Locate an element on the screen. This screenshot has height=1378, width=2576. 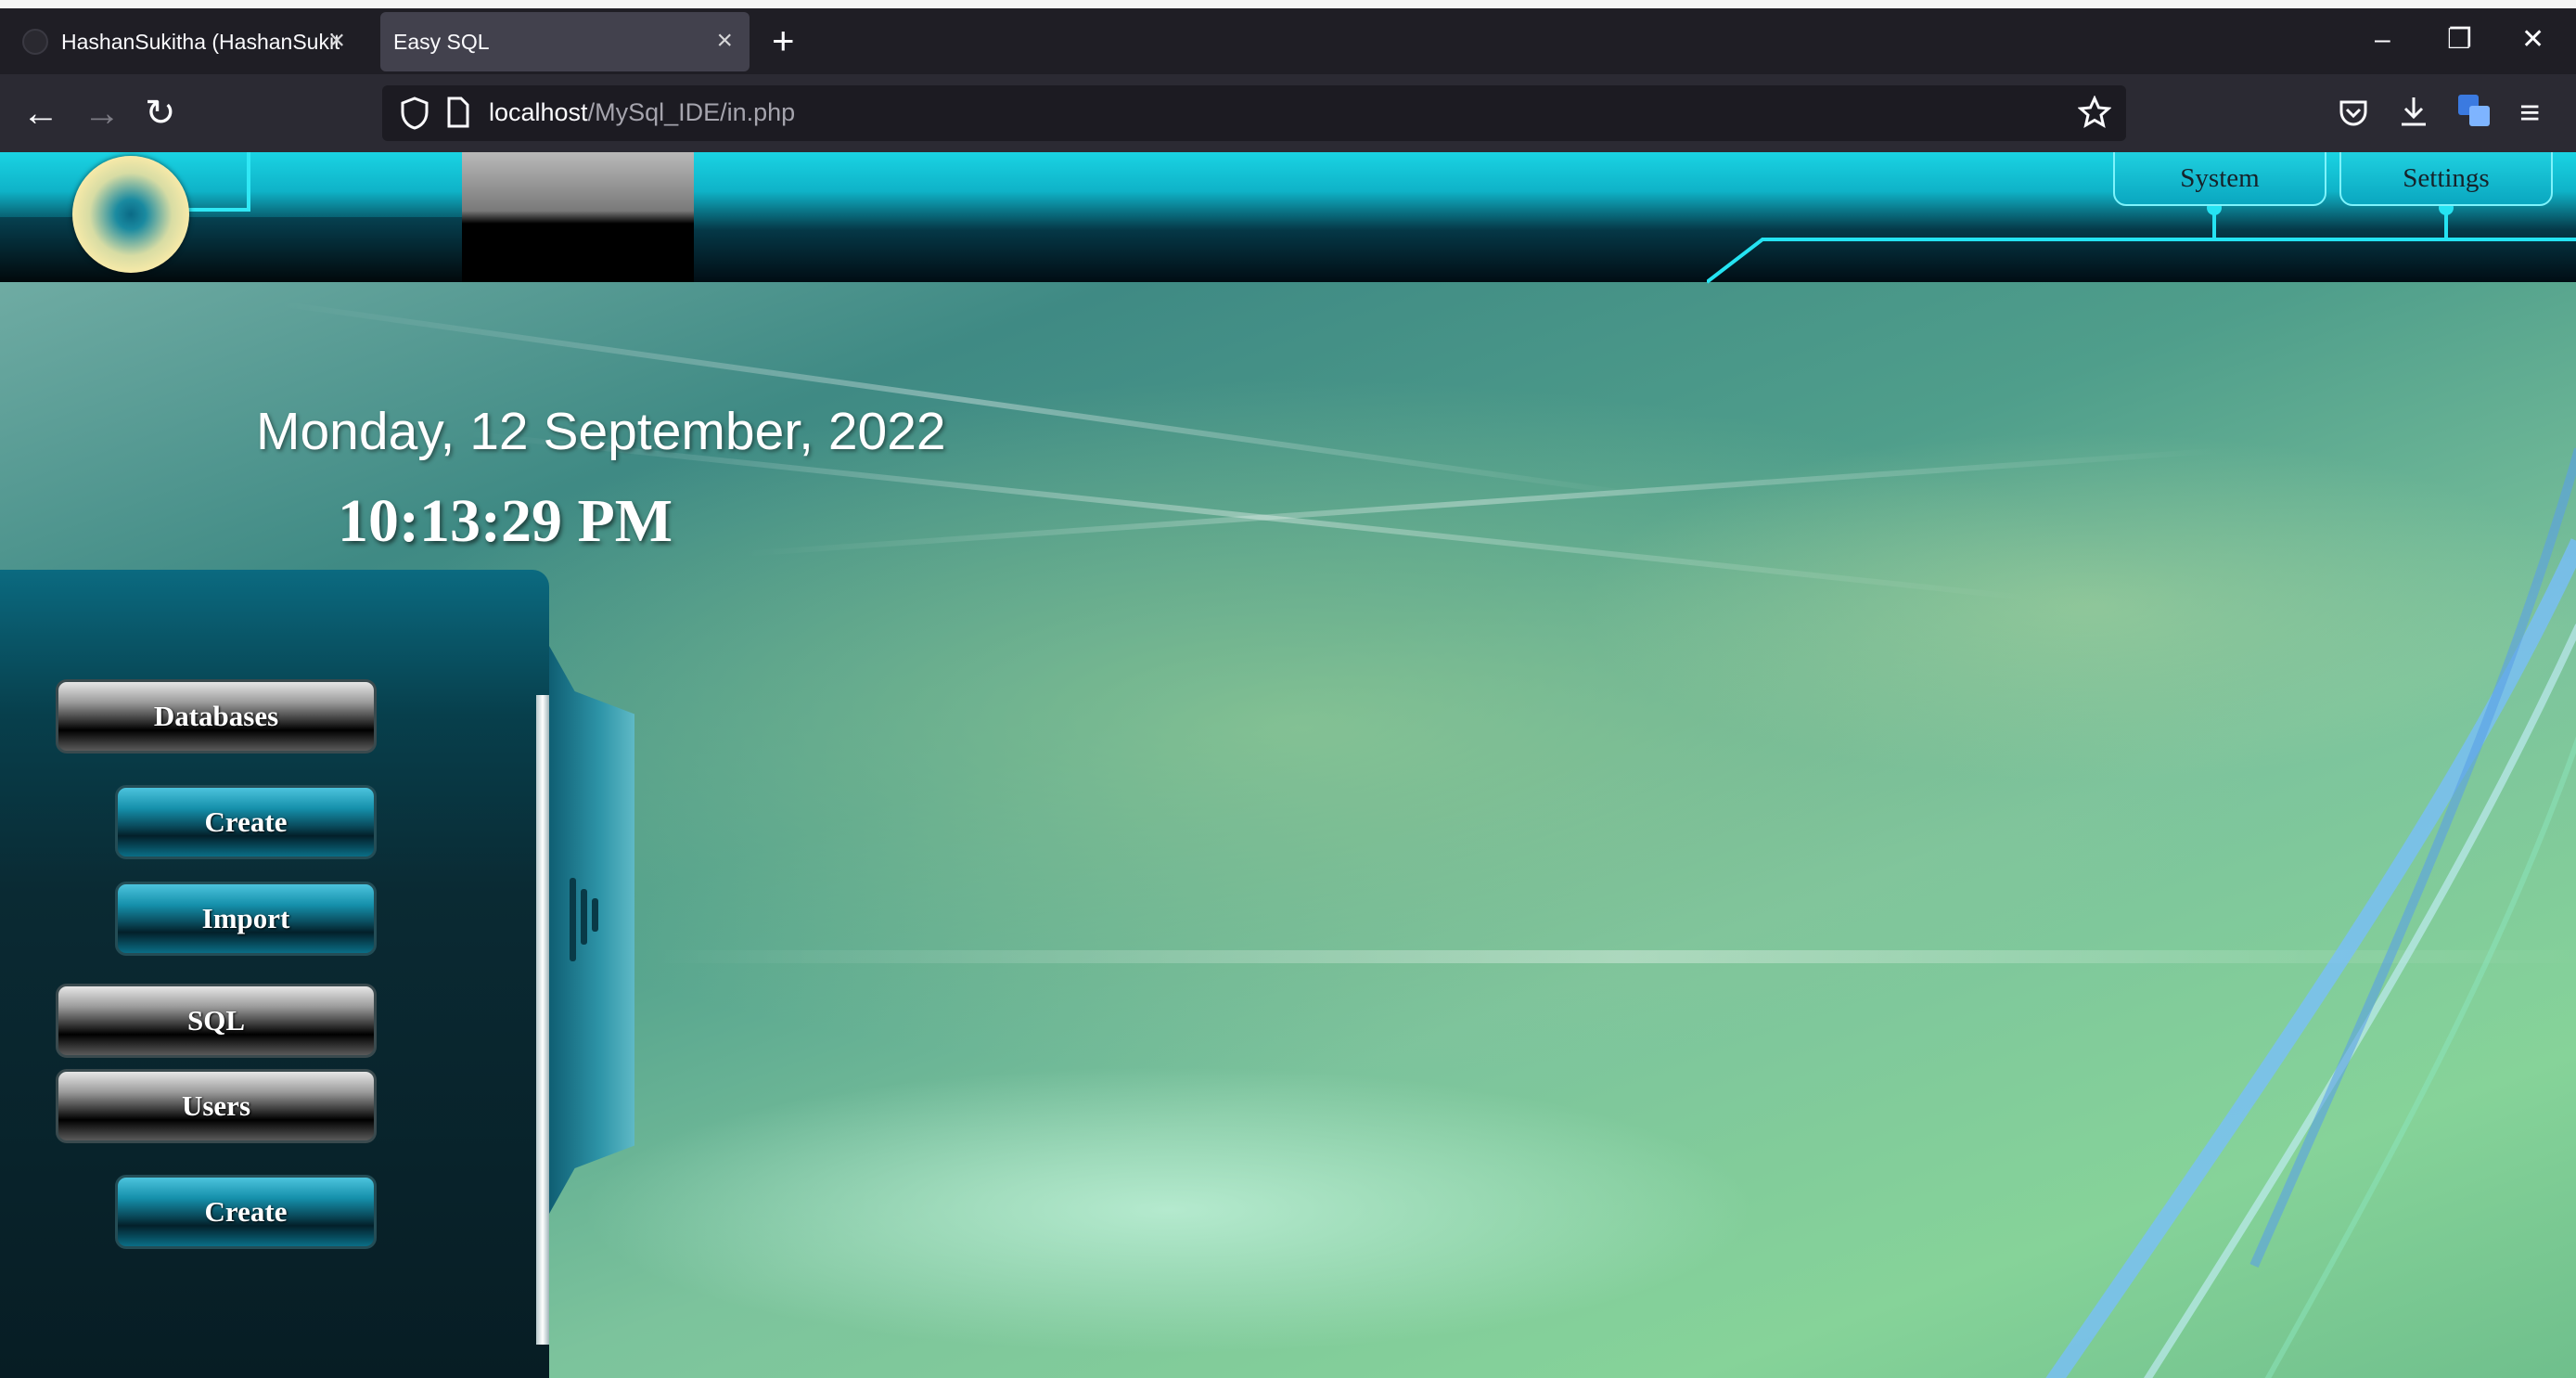
back-arrow-icon: ← is located at coordinates (40, 114).